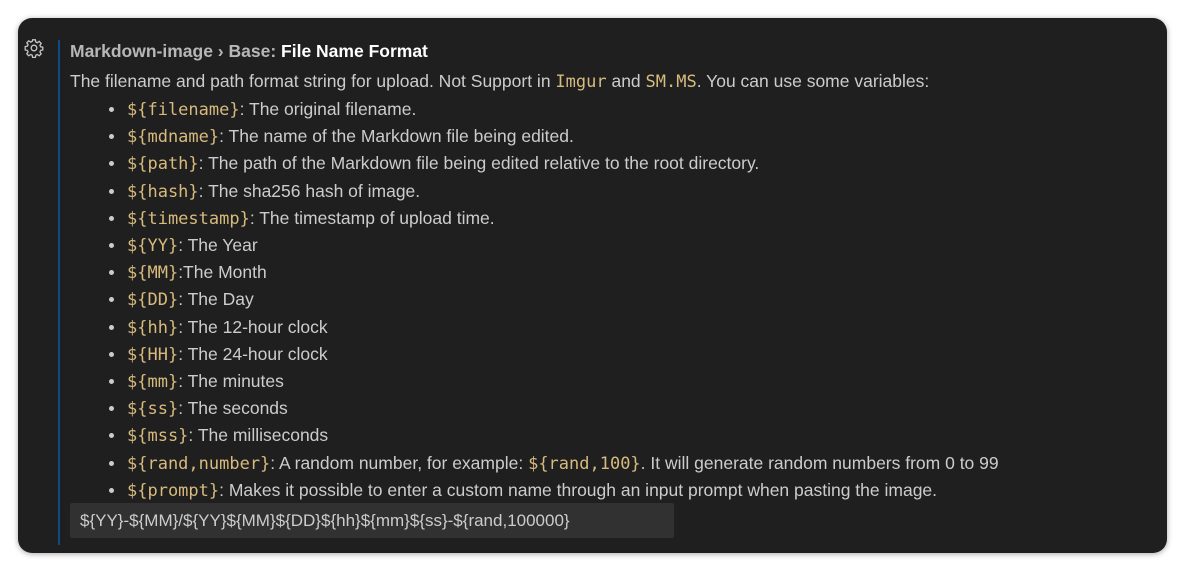  I want to click on variable-example-code: ${rand,100}, so click(584, 463).